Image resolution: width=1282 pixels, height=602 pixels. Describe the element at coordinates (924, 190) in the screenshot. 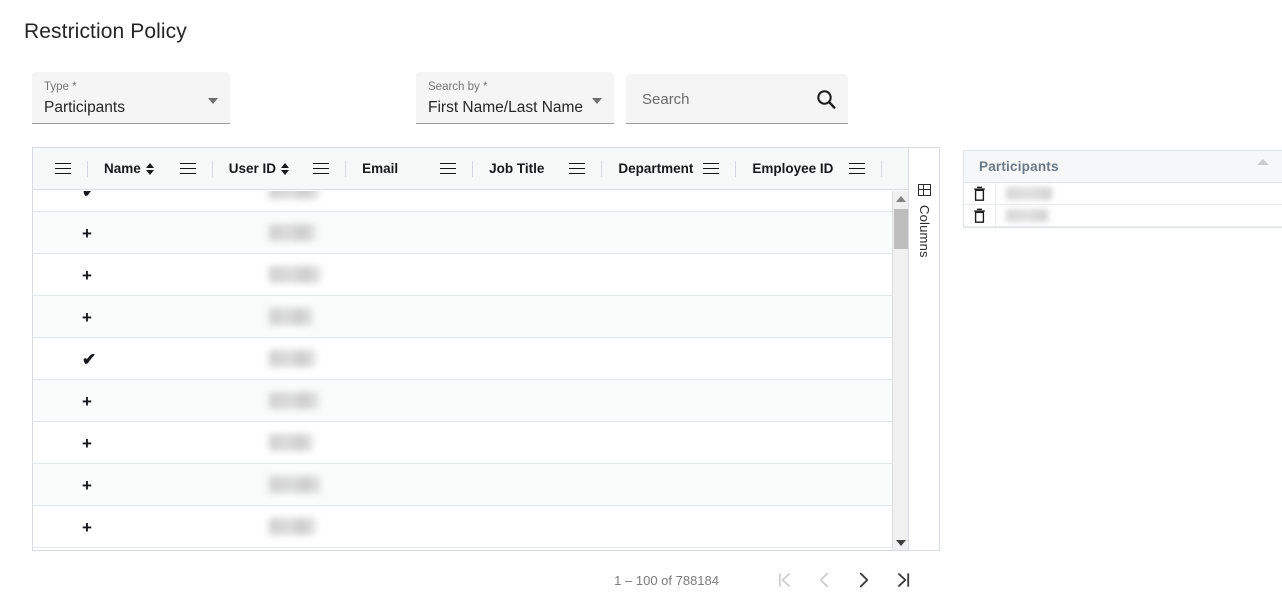

I see `table-grid-icon` at that location.